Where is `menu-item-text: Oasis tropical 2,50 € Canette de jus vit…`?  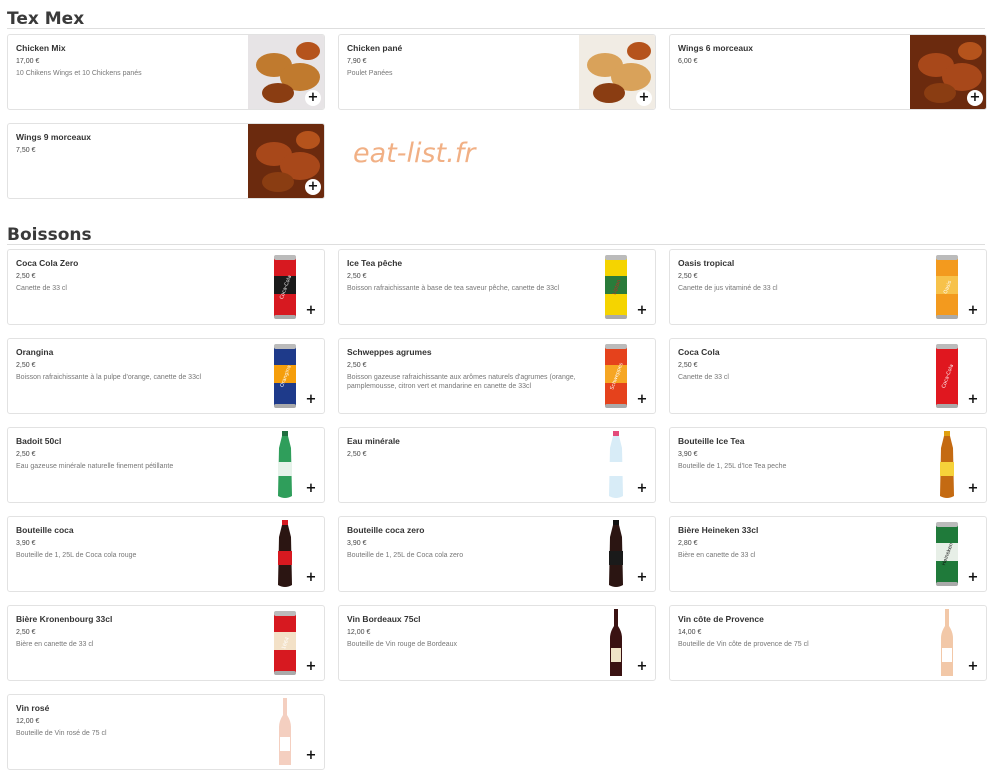 menu-item-text: Oasis tropical 2,50 € Canette de jus vit… is located at coordinates (803, 275).